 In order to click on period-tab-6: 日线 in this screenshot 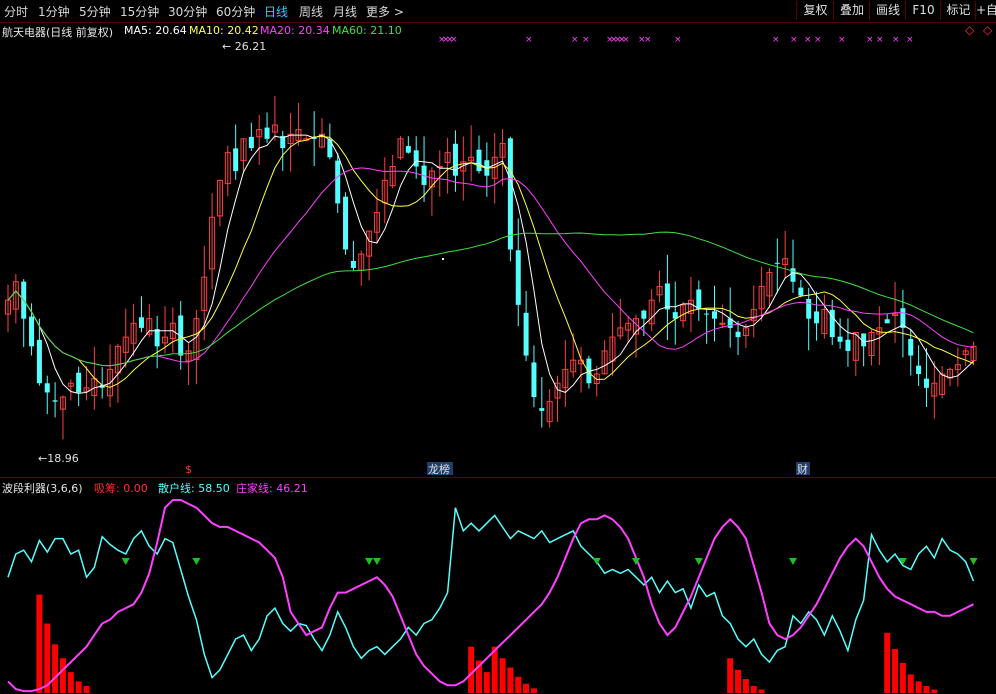, I will do `click(276, 11)`.